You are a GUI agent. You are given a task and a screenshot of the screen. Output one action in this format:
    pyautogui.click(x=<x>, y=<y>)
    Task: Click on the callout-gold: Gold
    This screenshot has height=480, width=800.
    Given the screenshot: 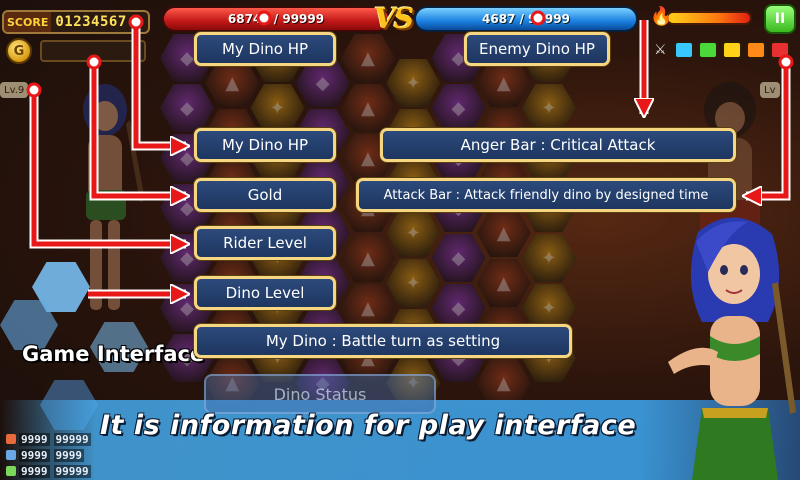 What is the action you would take?
    pyautogui.click(x=265, y=195)
    